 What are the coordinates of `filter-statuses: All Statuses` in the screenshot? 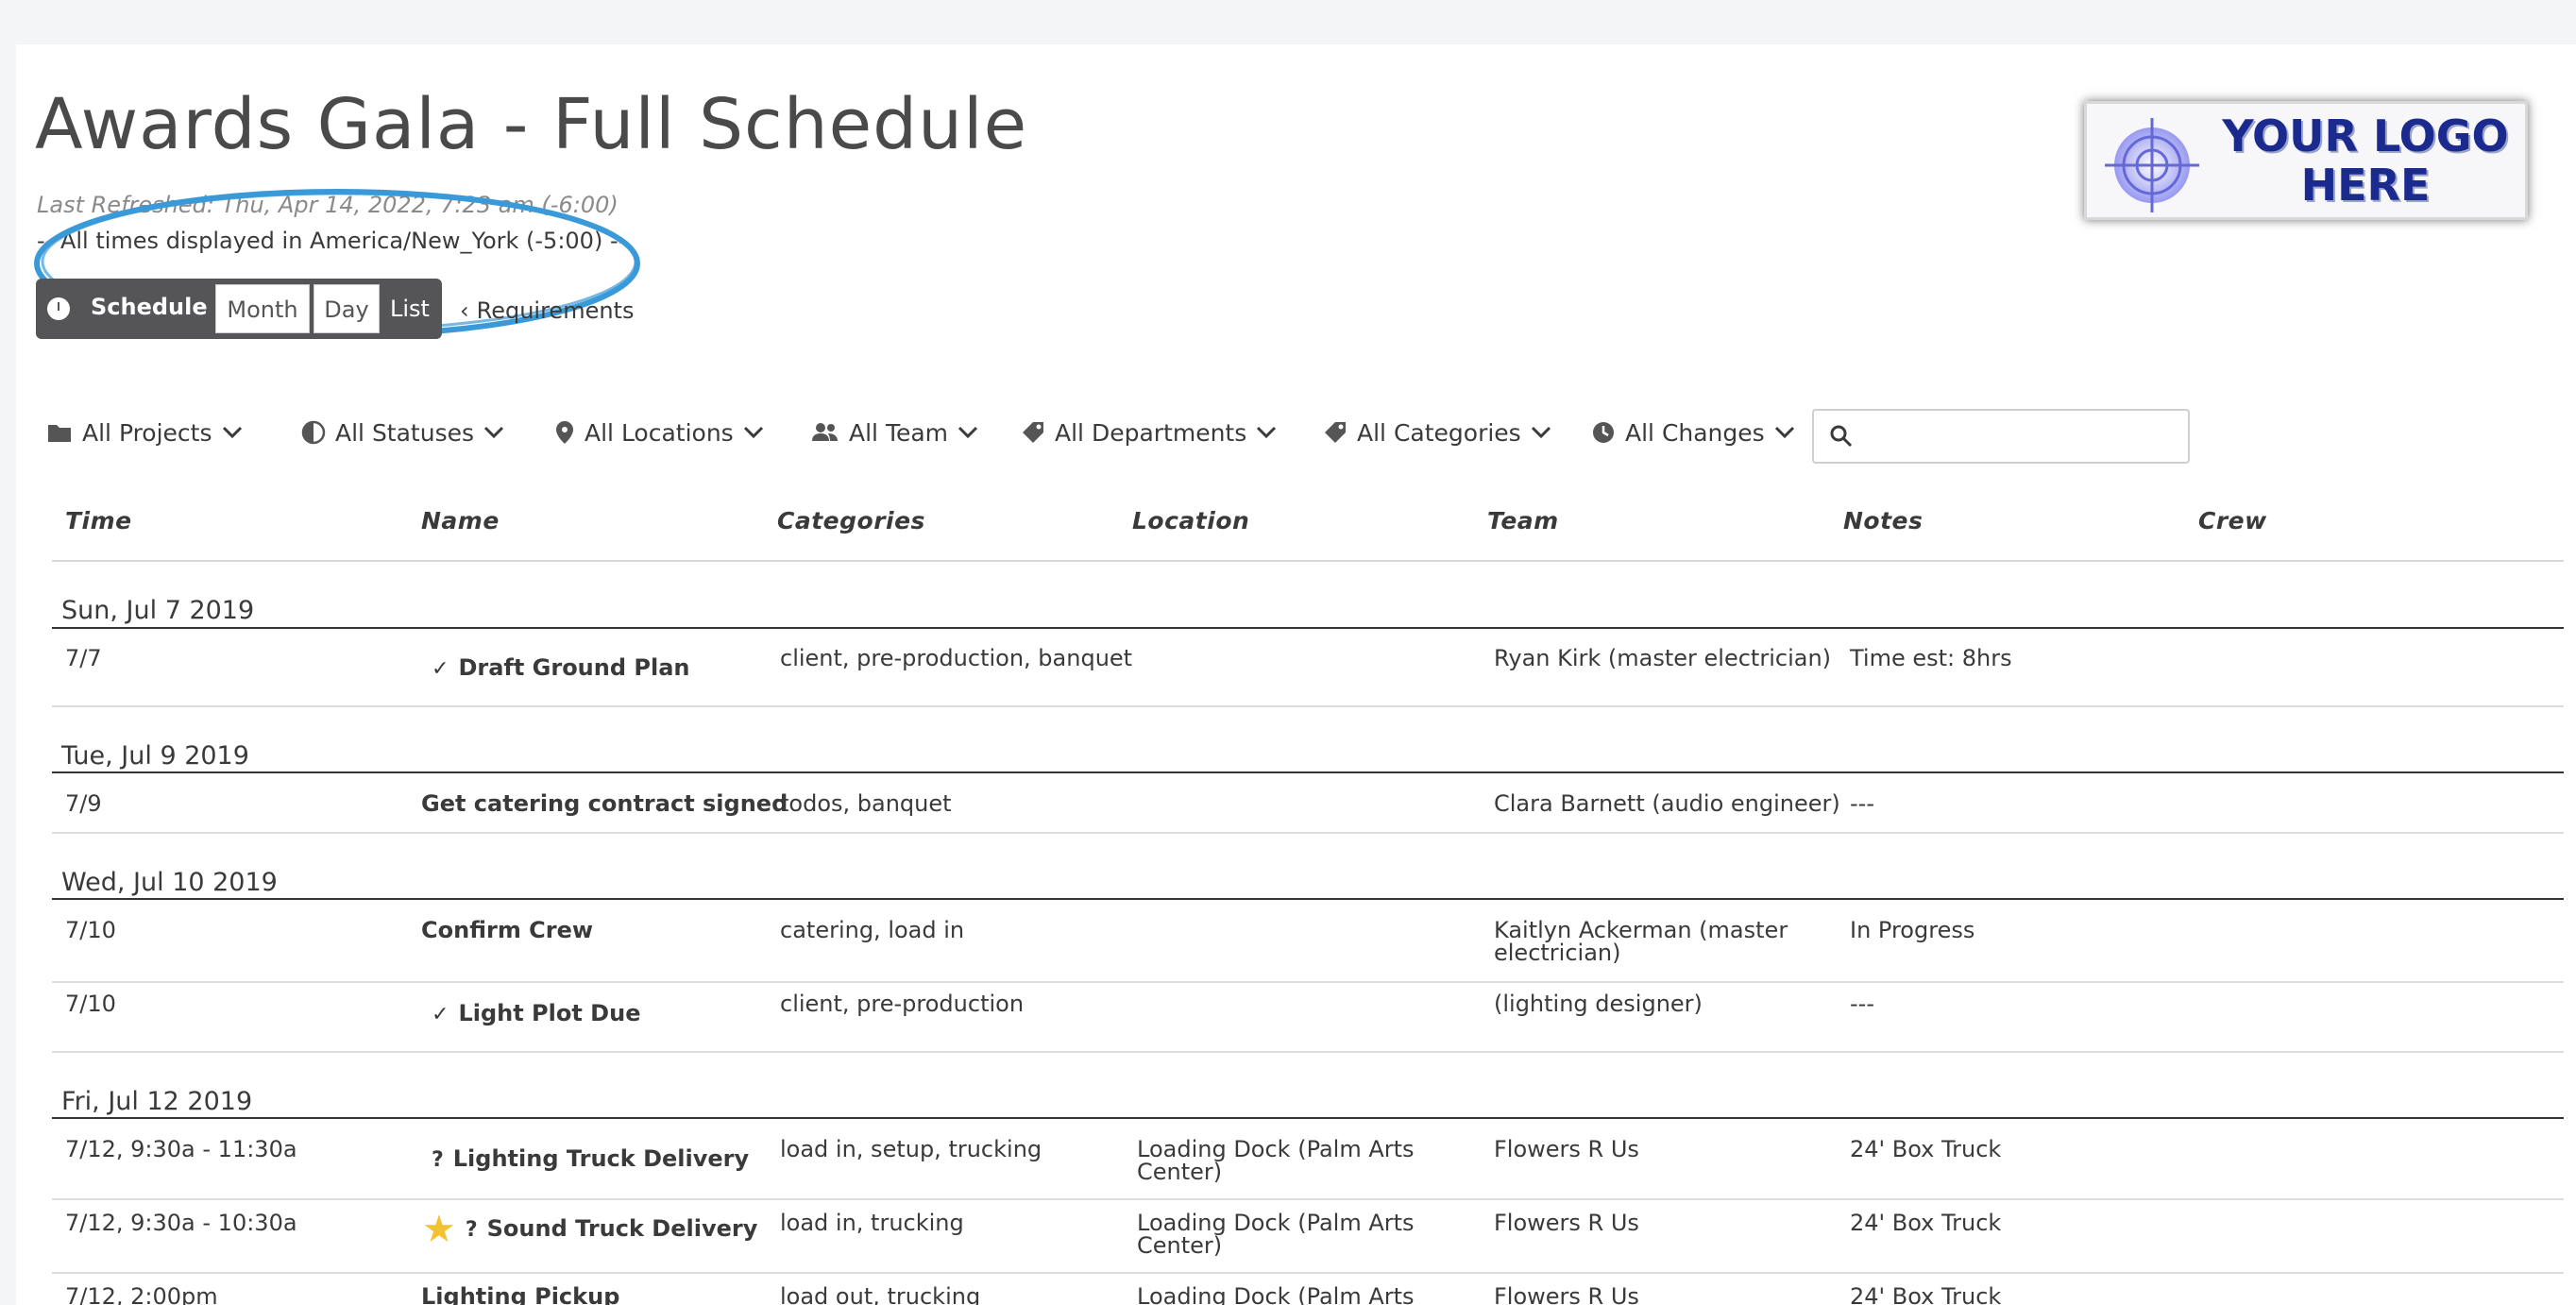 It's located at (407, 432).